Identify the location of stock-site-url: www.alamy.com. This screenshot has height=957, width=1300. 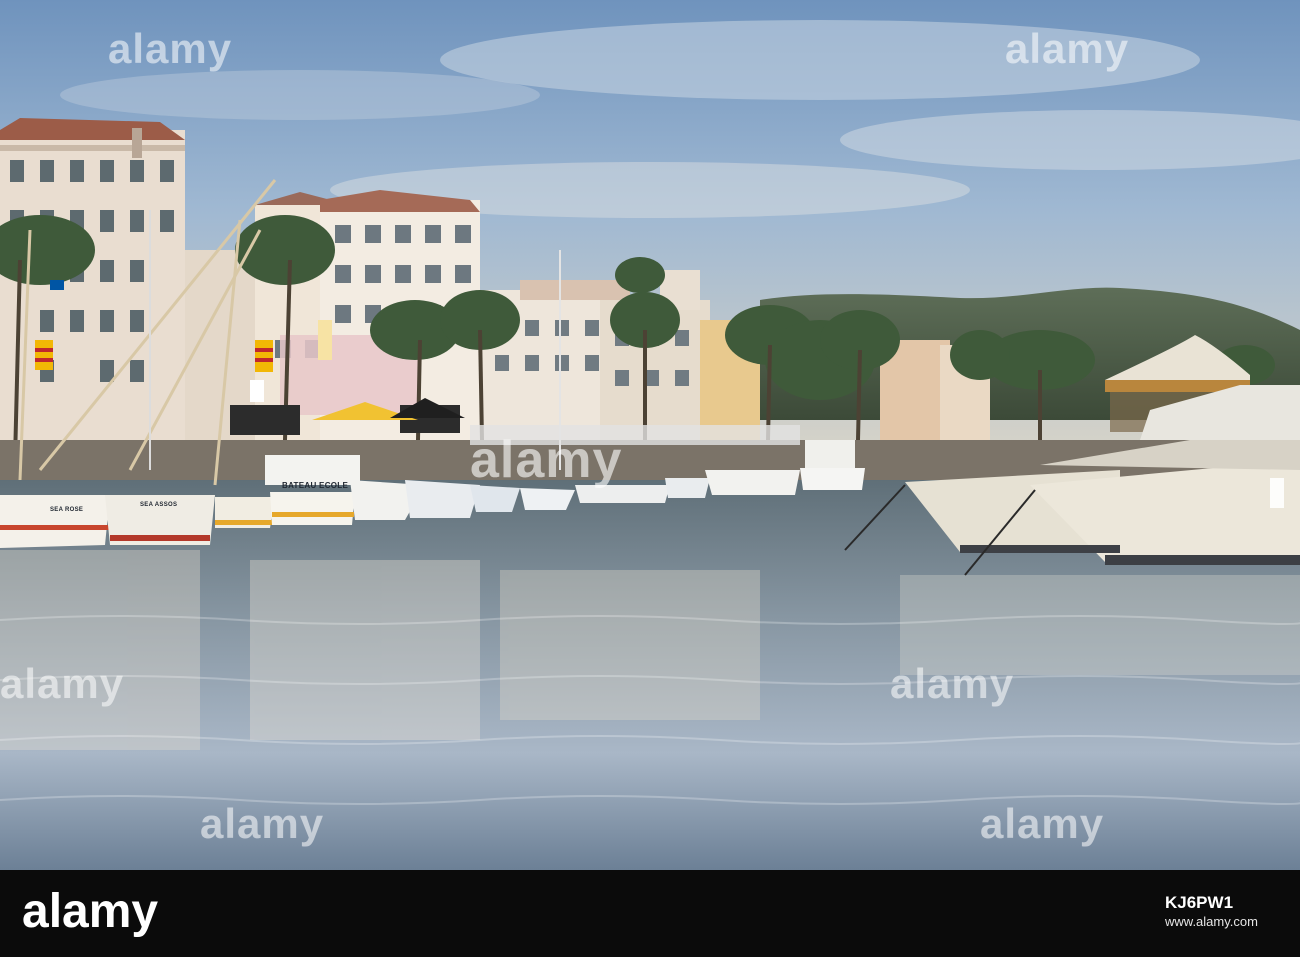
(1211, 921).